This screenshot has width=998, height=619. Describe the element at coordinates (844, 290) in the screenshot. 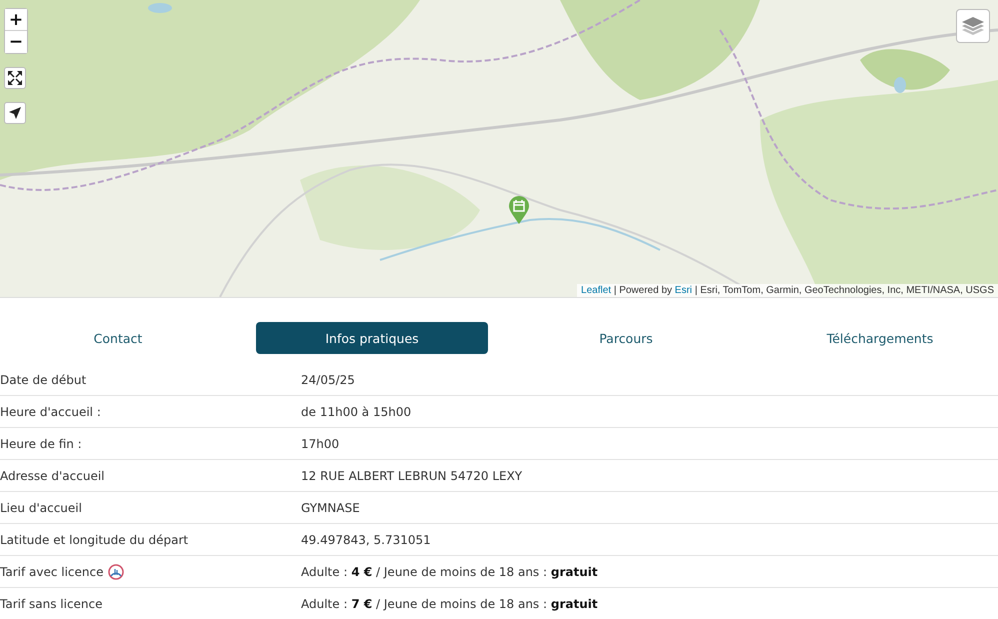

I see `sources-text: | Esri, TomTom, Garmin, GeoTechnologies, Inc, METI/NASA, USGS` at that location.